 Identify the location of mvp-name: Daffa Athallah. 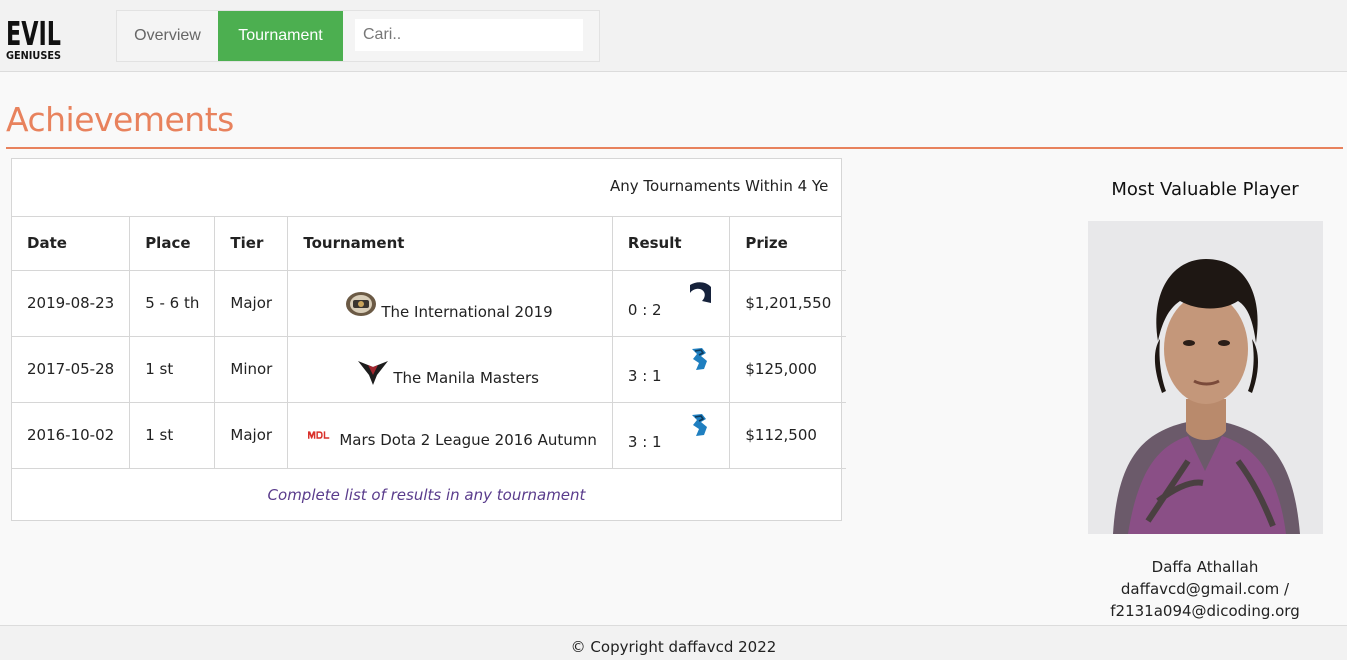
(1205, 567).